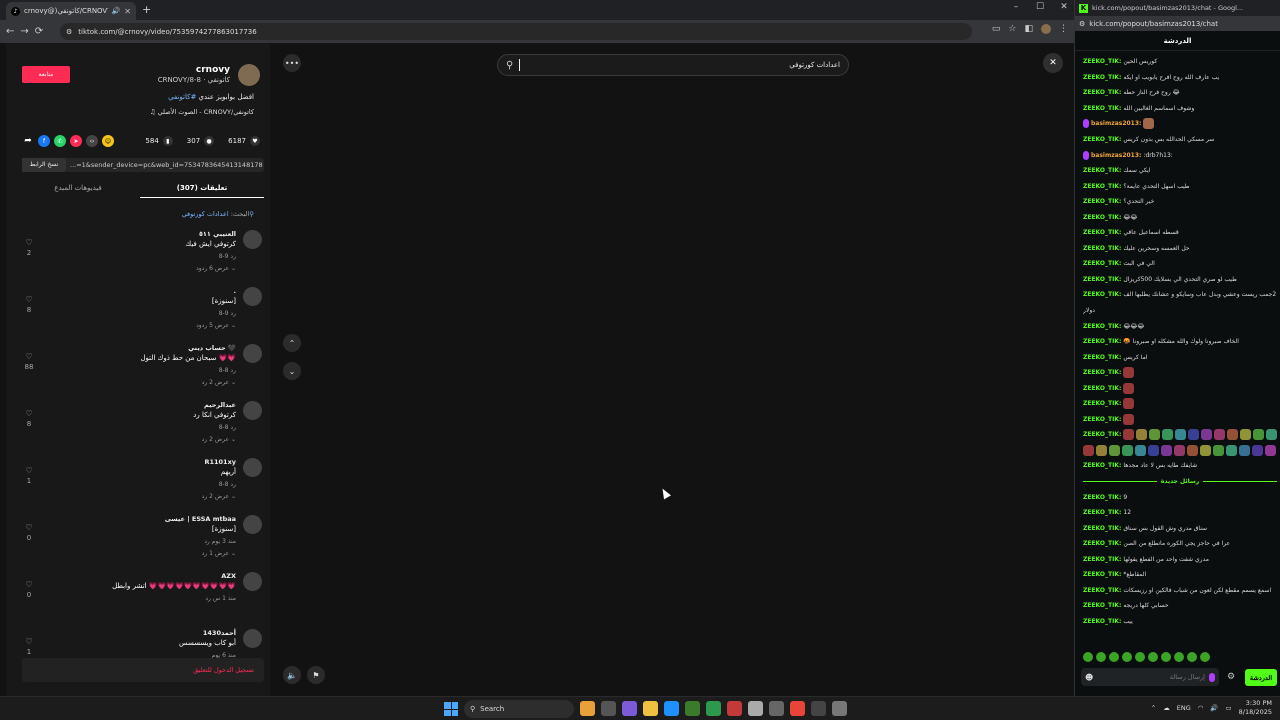  I want to click on chrome-icon, so click(797, 708).